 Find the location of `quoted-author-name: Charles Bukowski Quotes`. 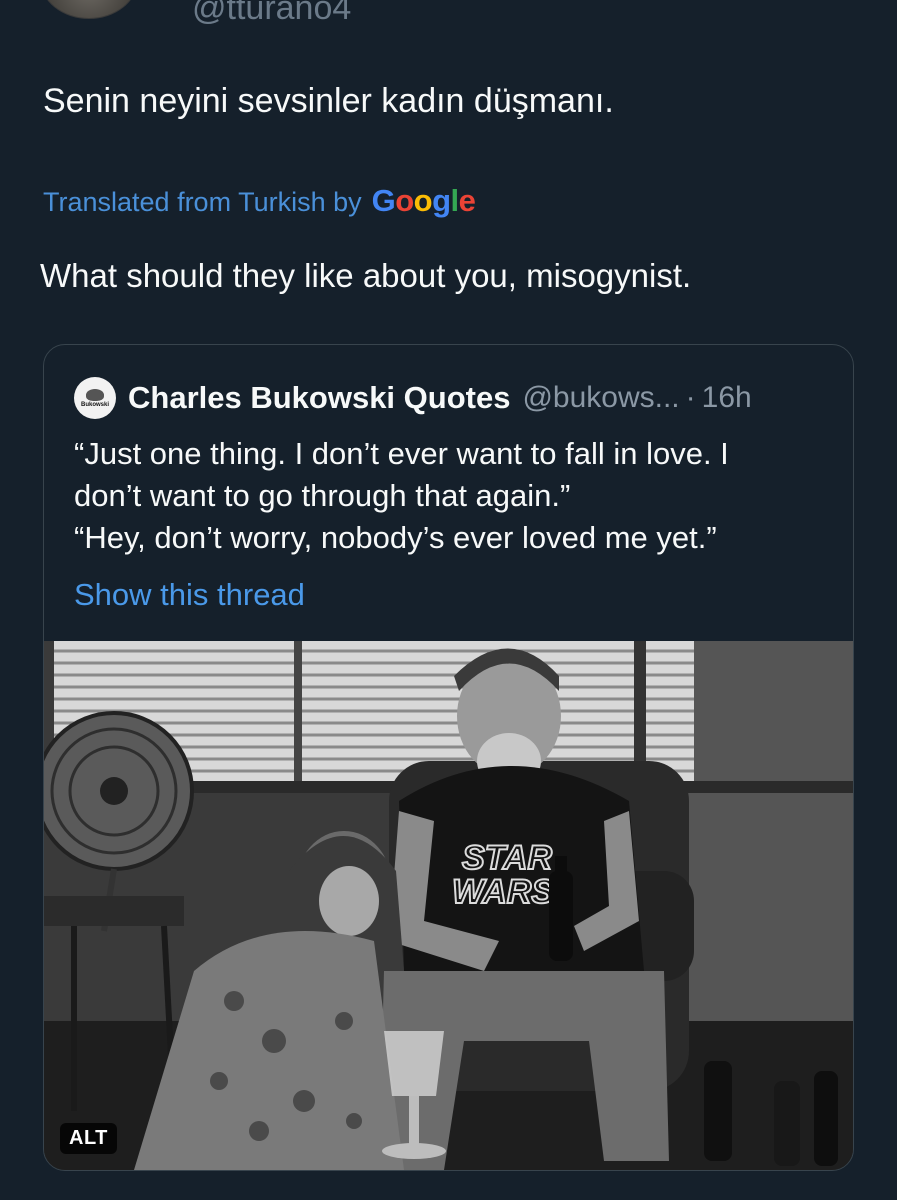

quoted-author-name: Charles Bukowski Quotes is located at coordinates (319, 398).